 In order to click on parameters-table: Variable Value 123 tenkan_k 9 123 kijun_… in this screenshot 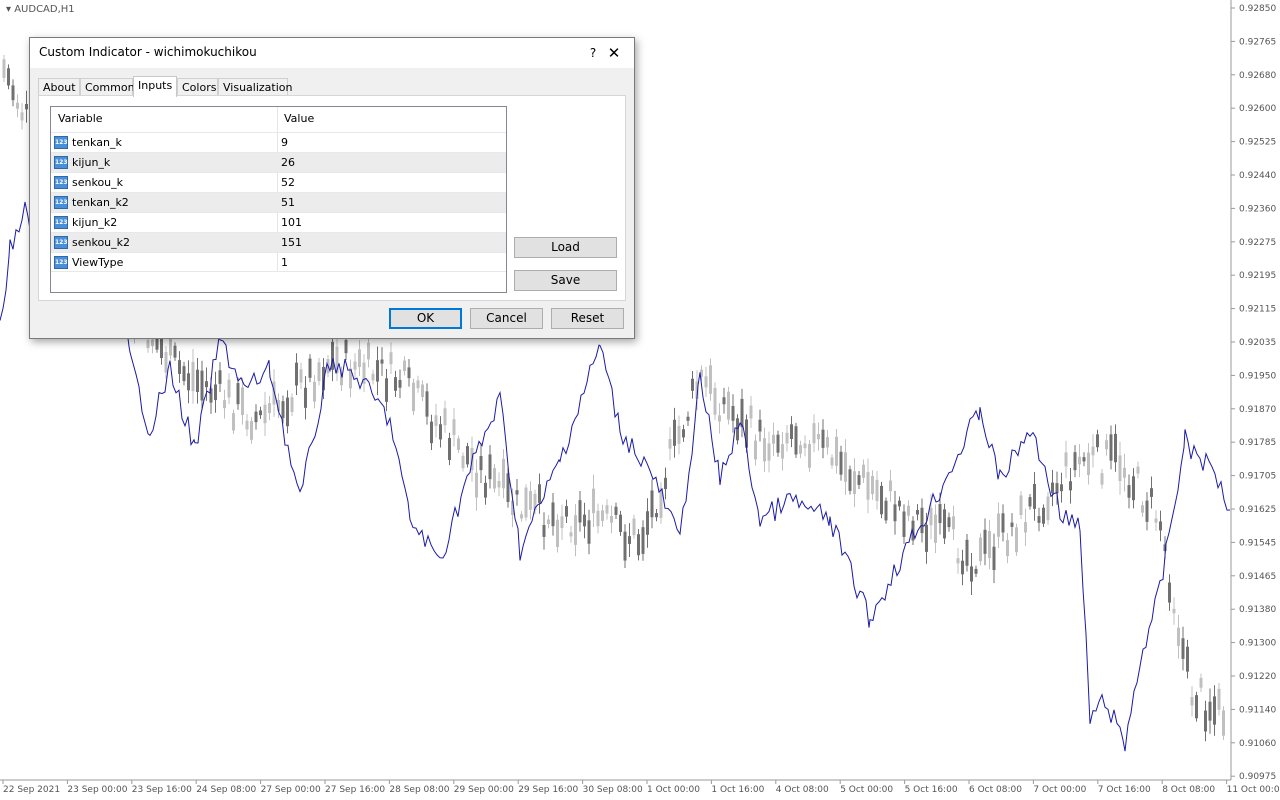, I will do `click(278, 199)`.